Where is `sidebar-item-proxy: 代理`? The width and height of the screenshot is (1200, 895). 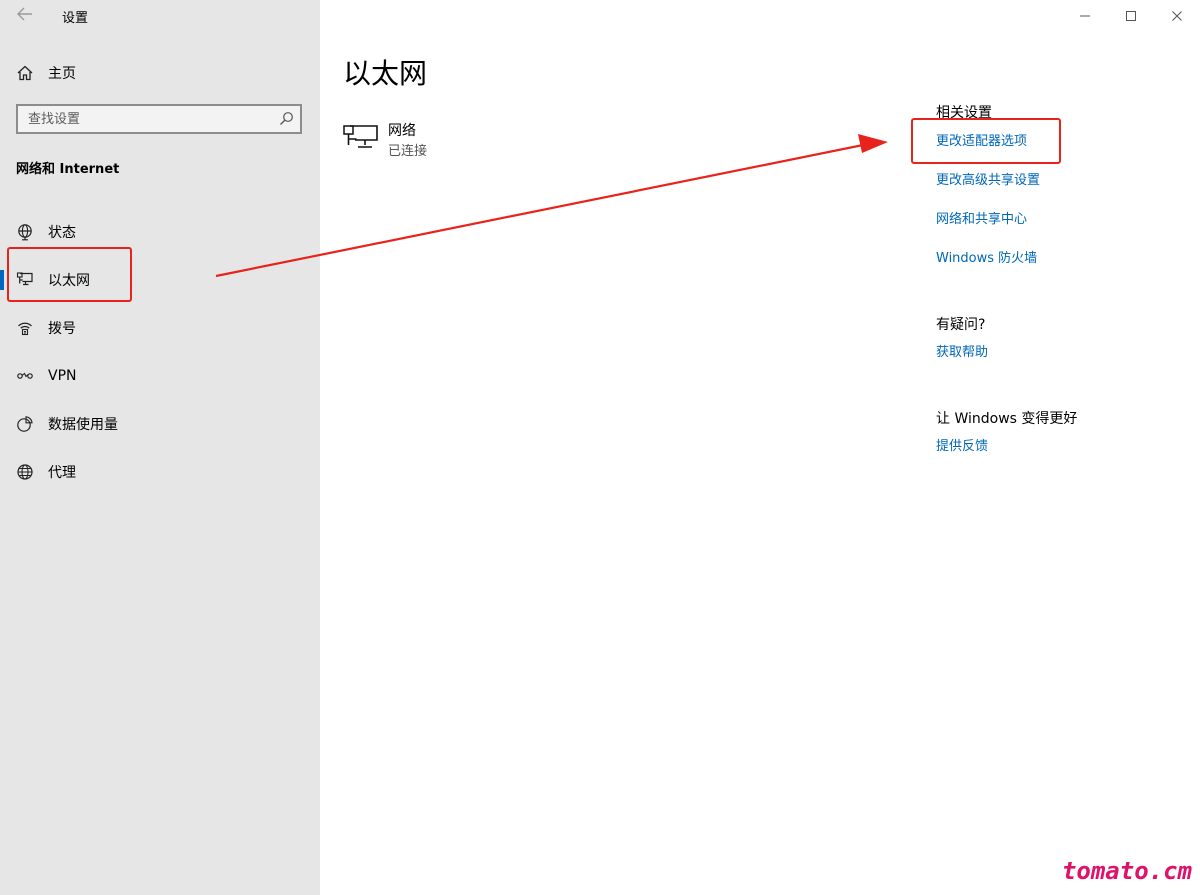 sidebar-item-proxy: 代理 is located at coordinates (160, 472).